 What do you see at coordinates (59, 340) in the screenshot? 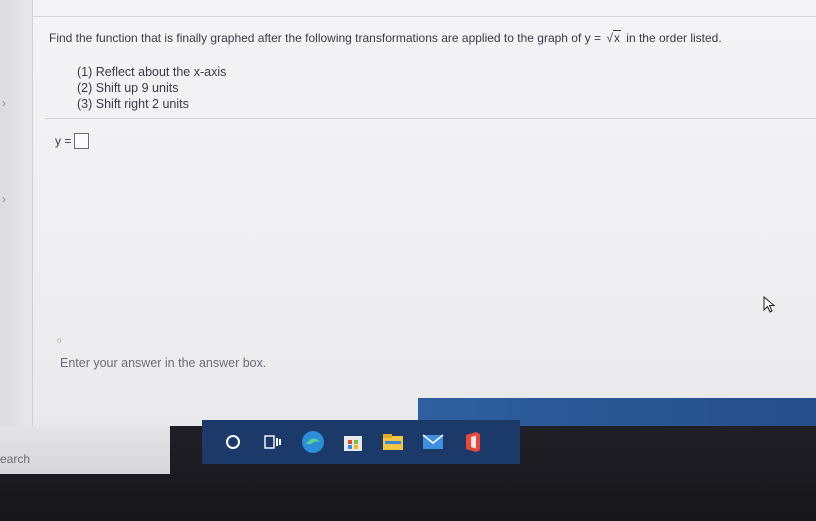
I see `status-mark: o` at bounding box center [59, 340].